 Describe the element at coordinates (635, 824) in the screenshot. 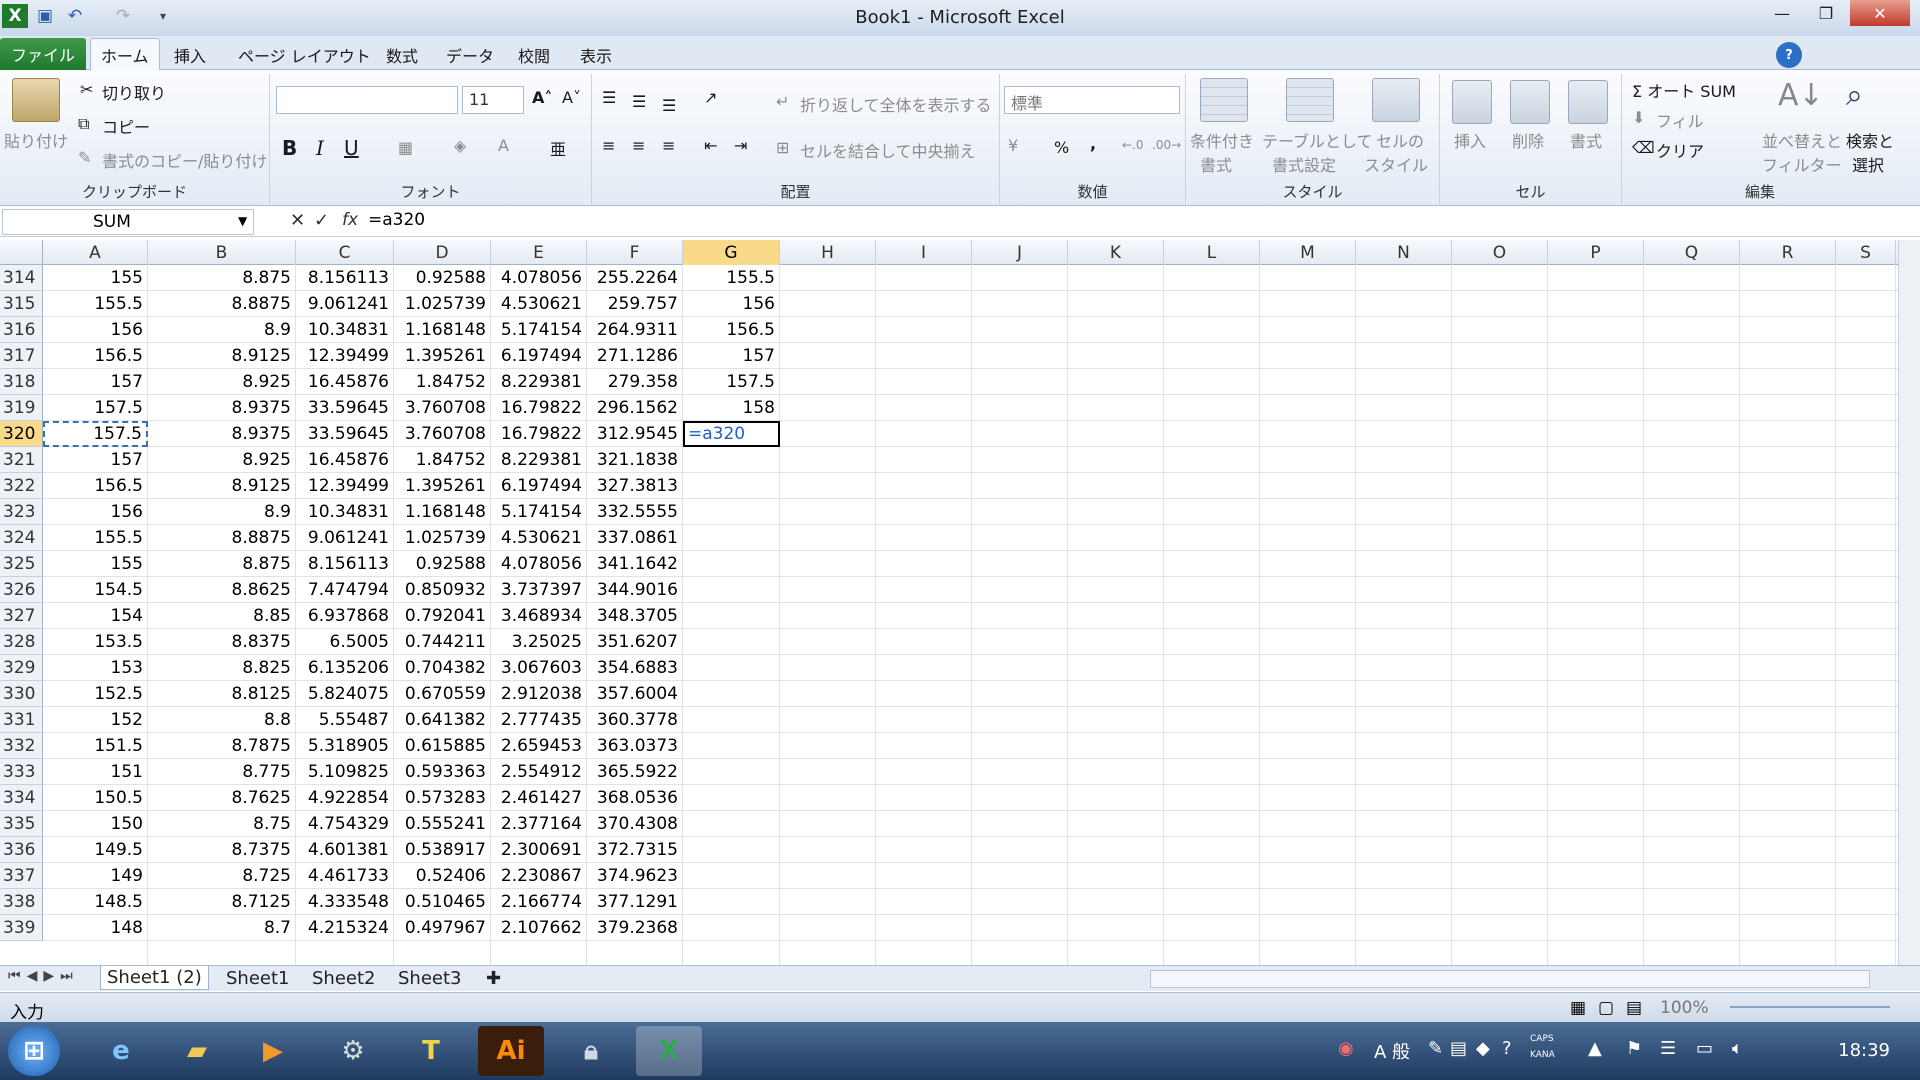

I see `cell-f335: 370.4308` at that location.